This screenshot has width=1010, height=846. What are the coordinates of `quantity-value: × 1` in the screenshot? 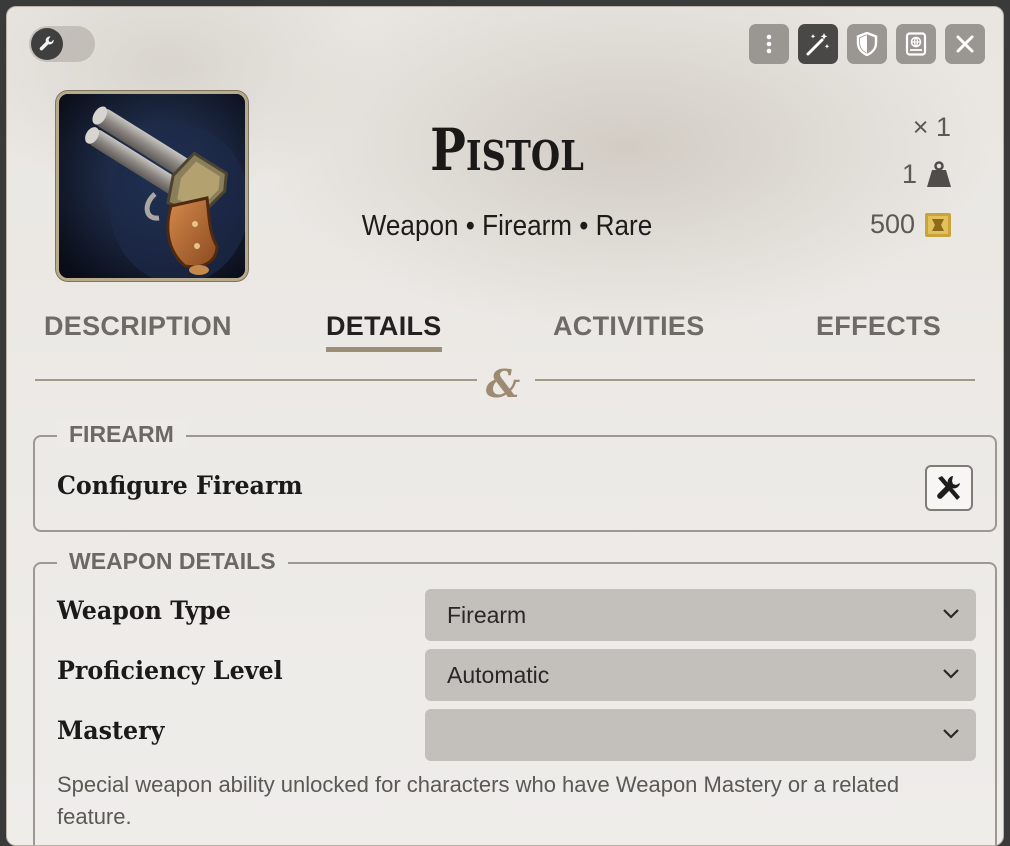 It's located at (931, 127).